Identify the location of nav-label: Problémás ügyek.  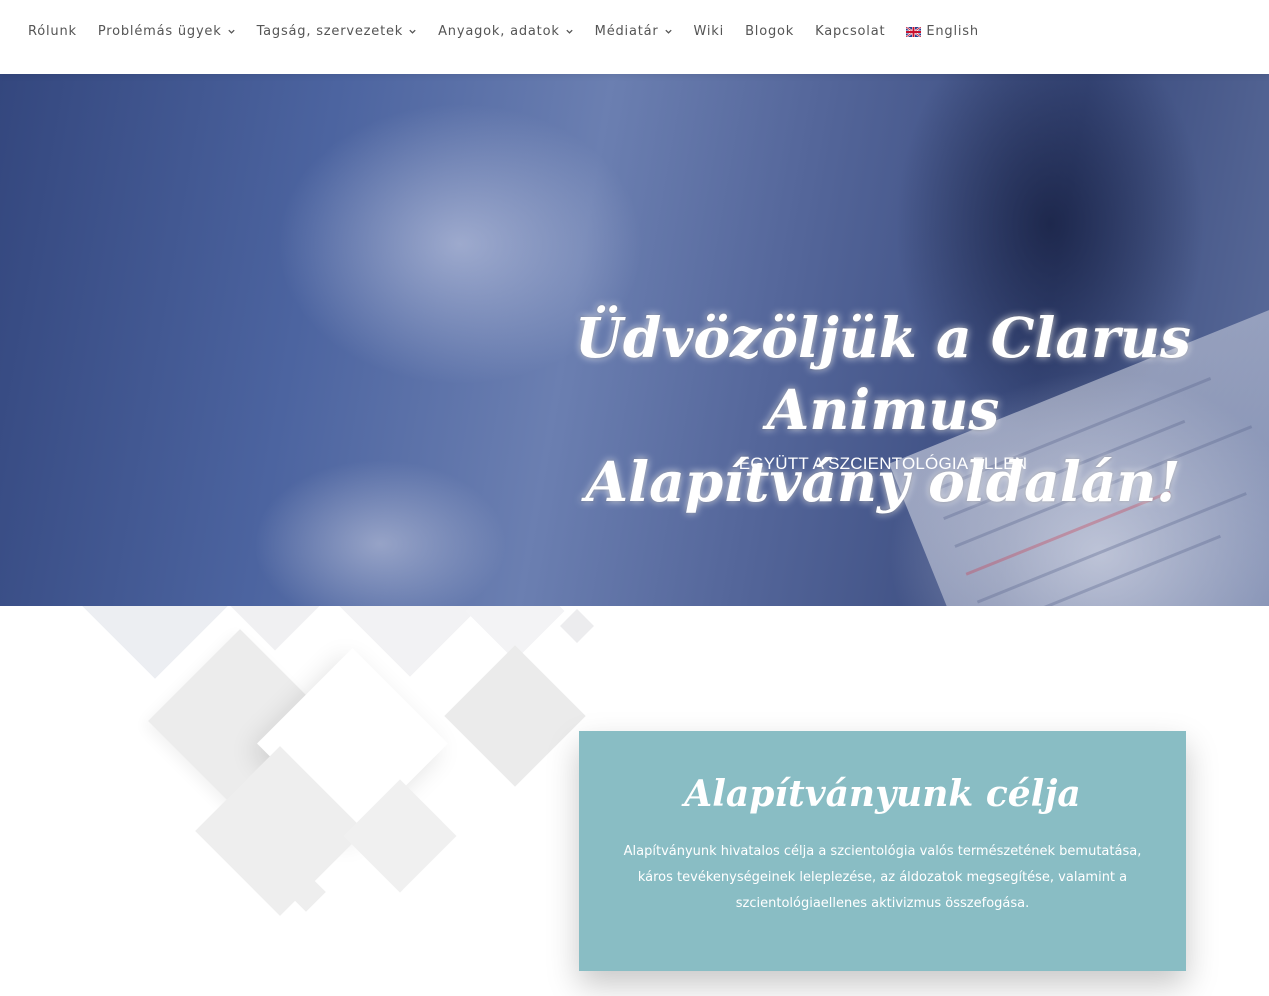
(159, 31).